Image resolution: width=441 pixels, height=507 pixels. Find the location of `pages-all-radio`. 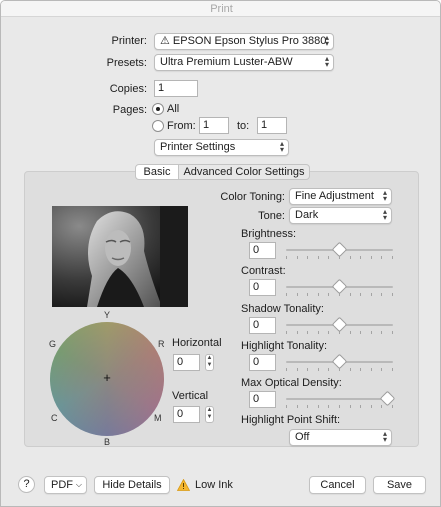

pages-all-radio is located at coordinates (158, 109).